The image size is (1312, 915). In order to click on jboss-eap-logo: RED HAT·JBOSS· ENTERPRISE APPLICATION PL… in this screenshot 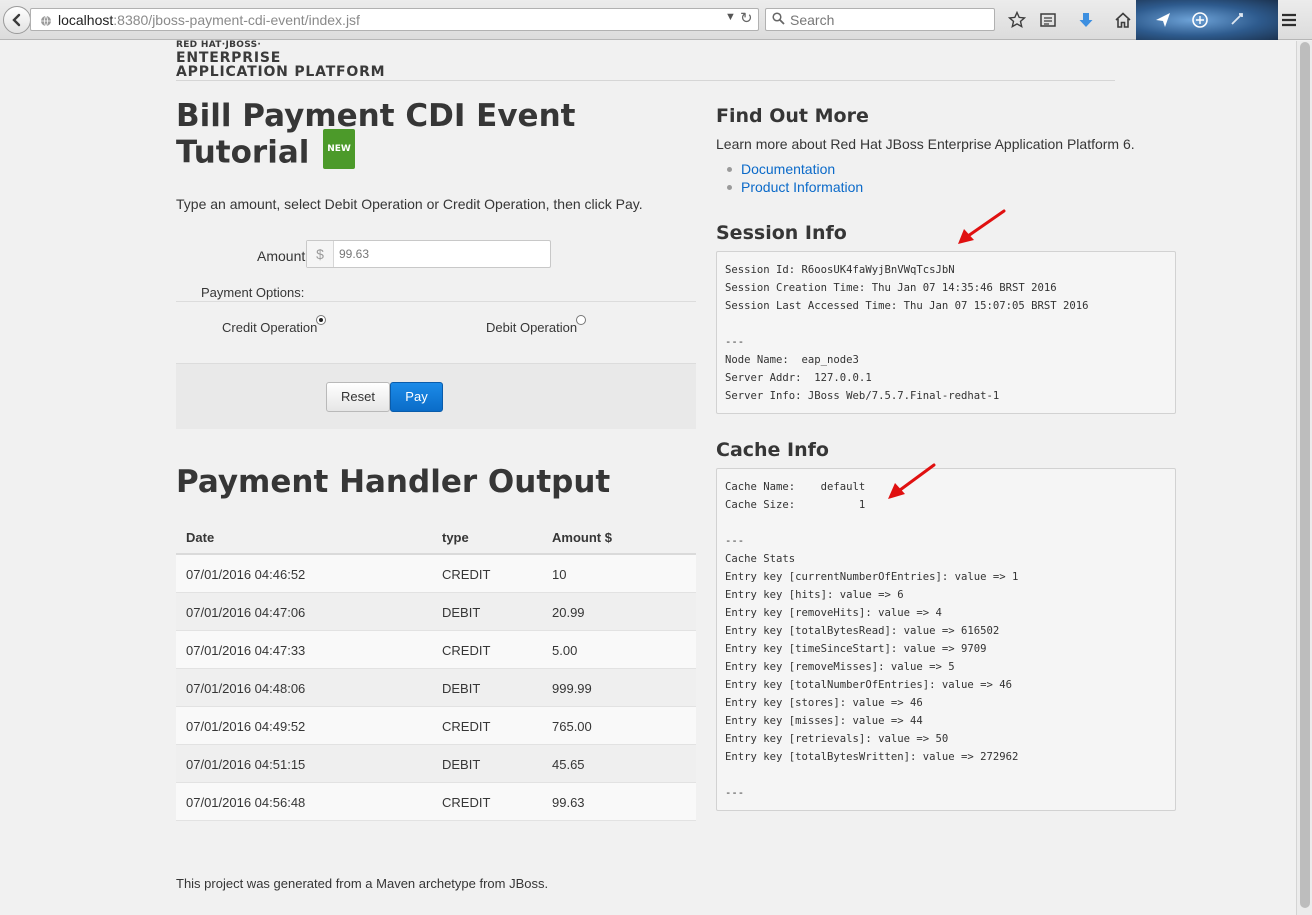, I will do `click(281, 60)`.